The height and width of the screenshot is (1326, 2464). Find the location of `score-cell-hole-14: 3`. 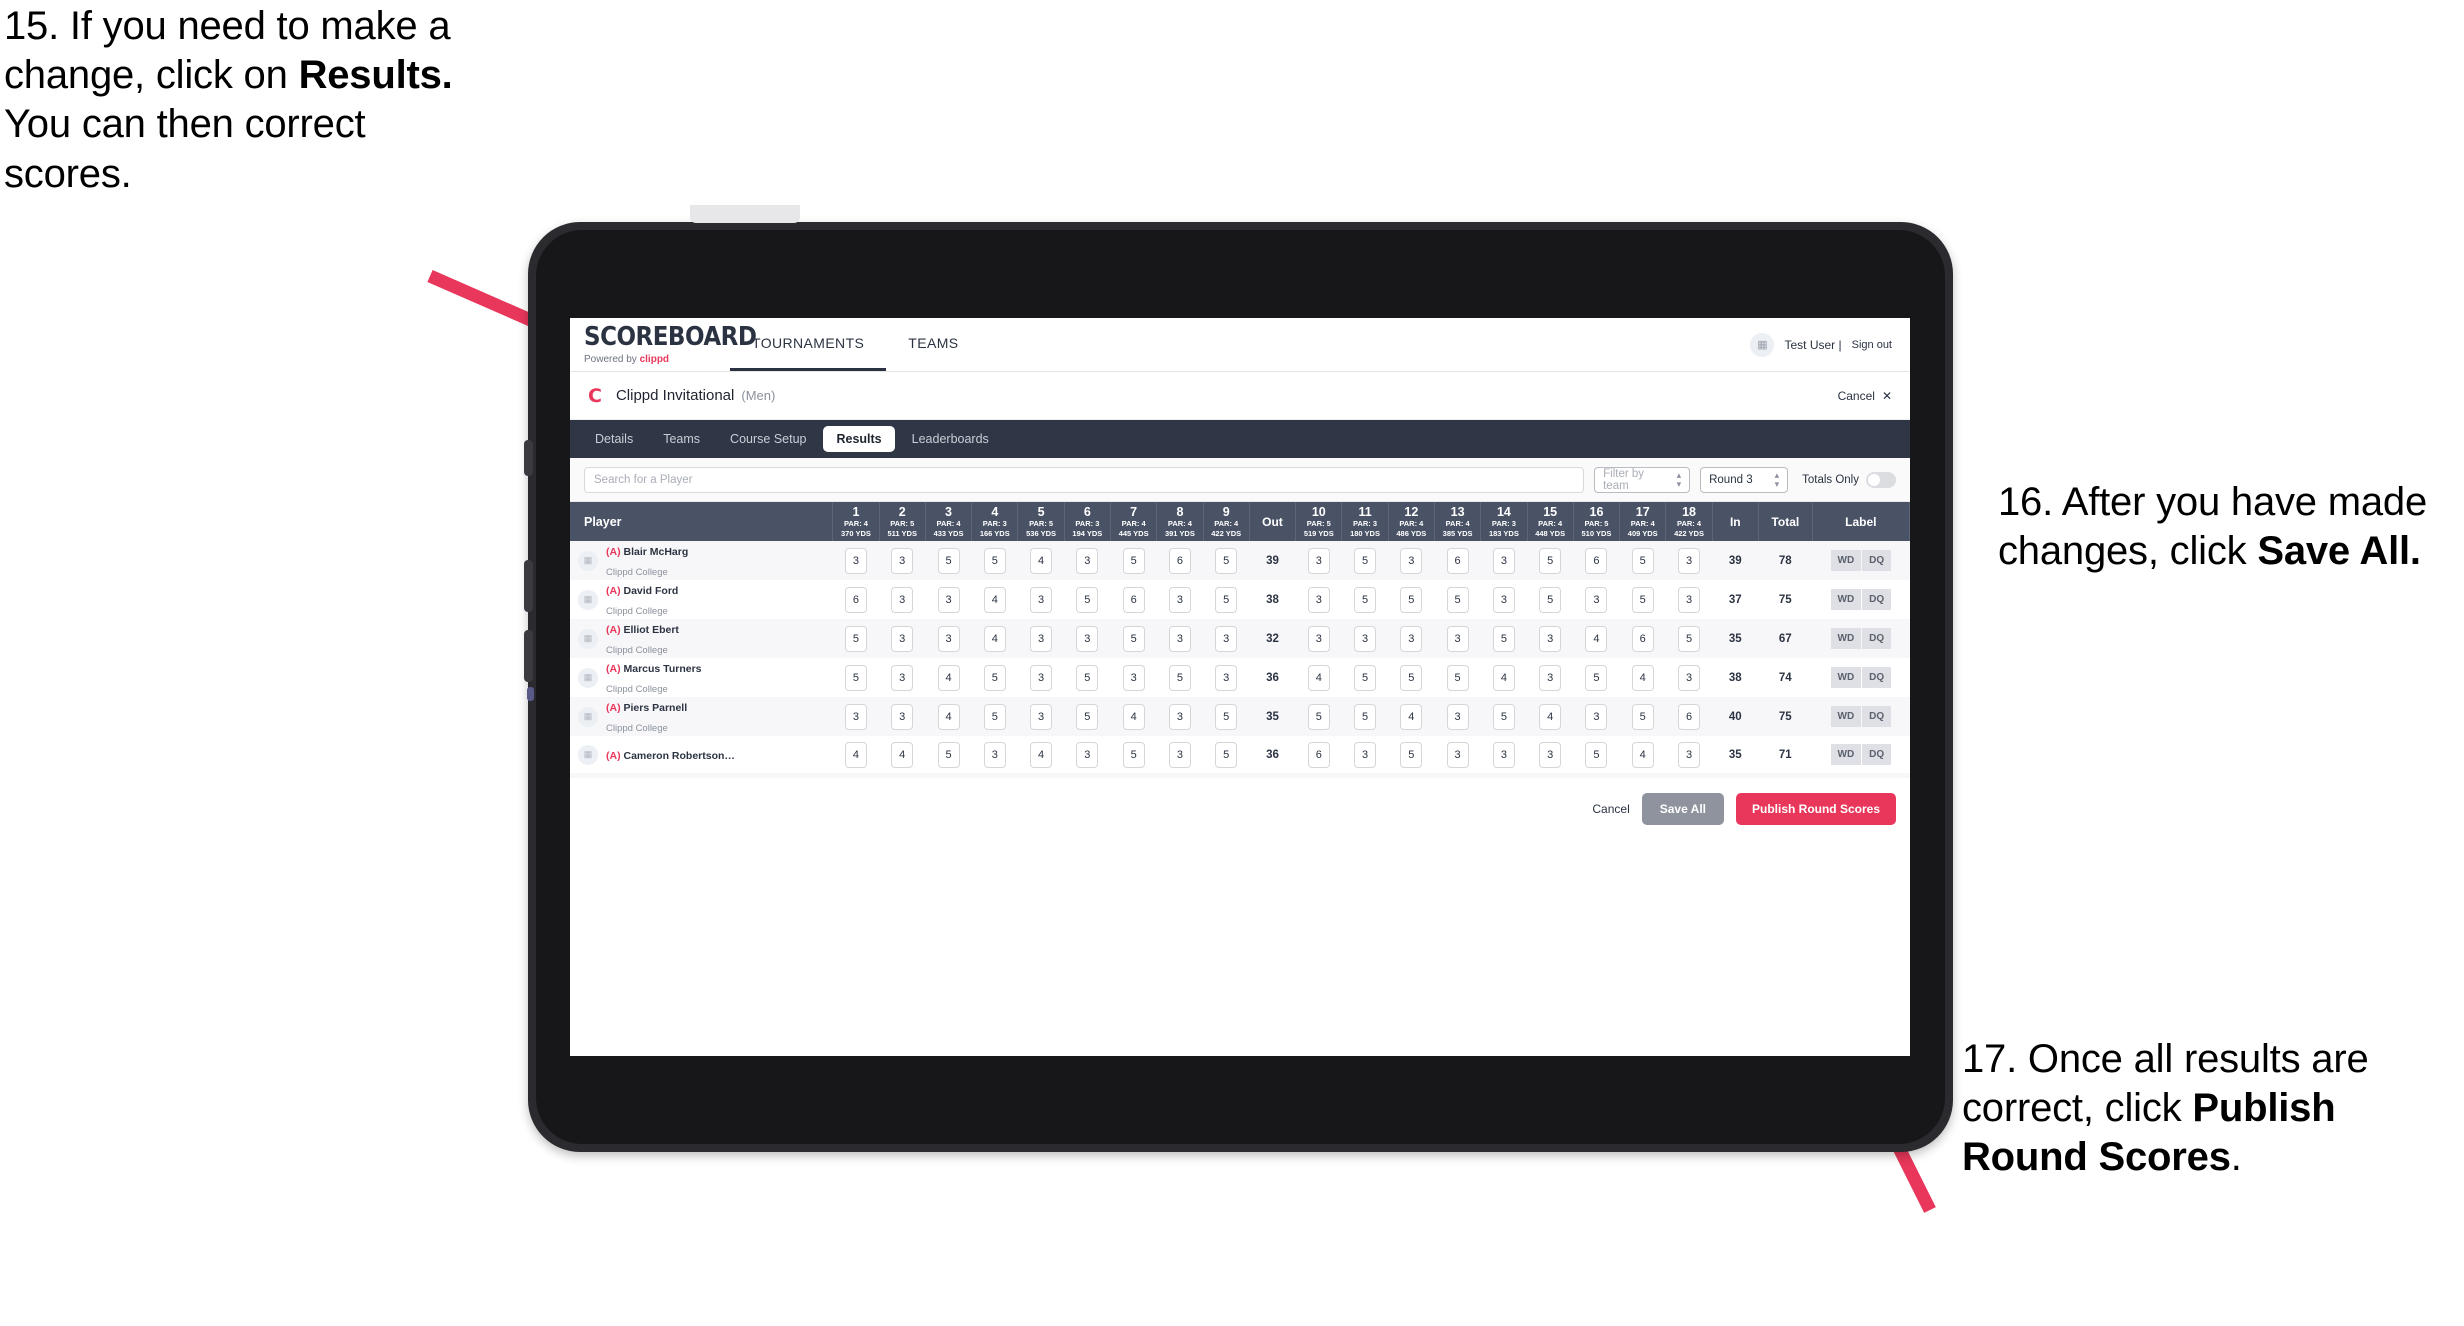

score-cell-hole-14: 3 is located at coordinates (1504, 560).